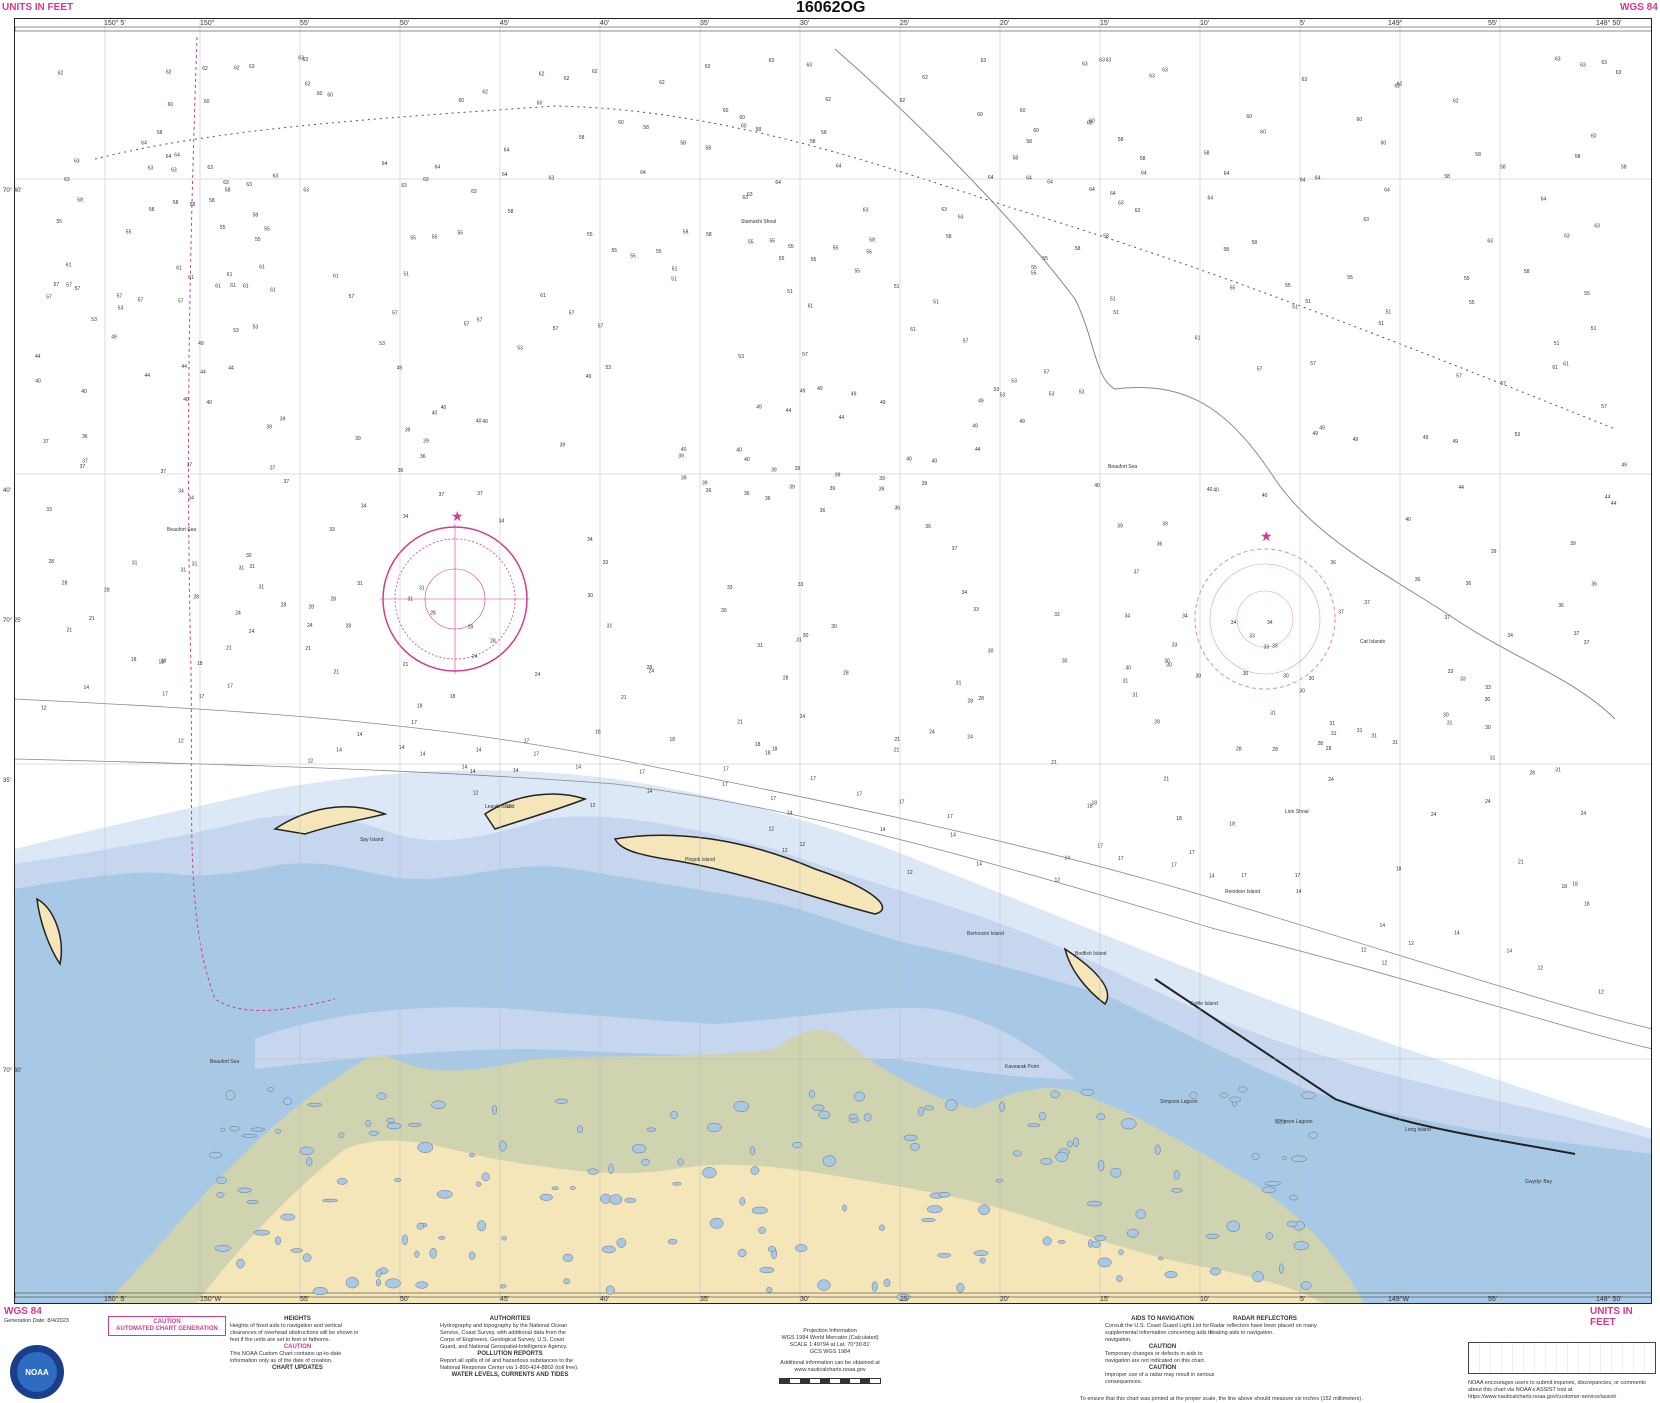  I want to click on longitude-label-top: 150°, so click(207, 23).